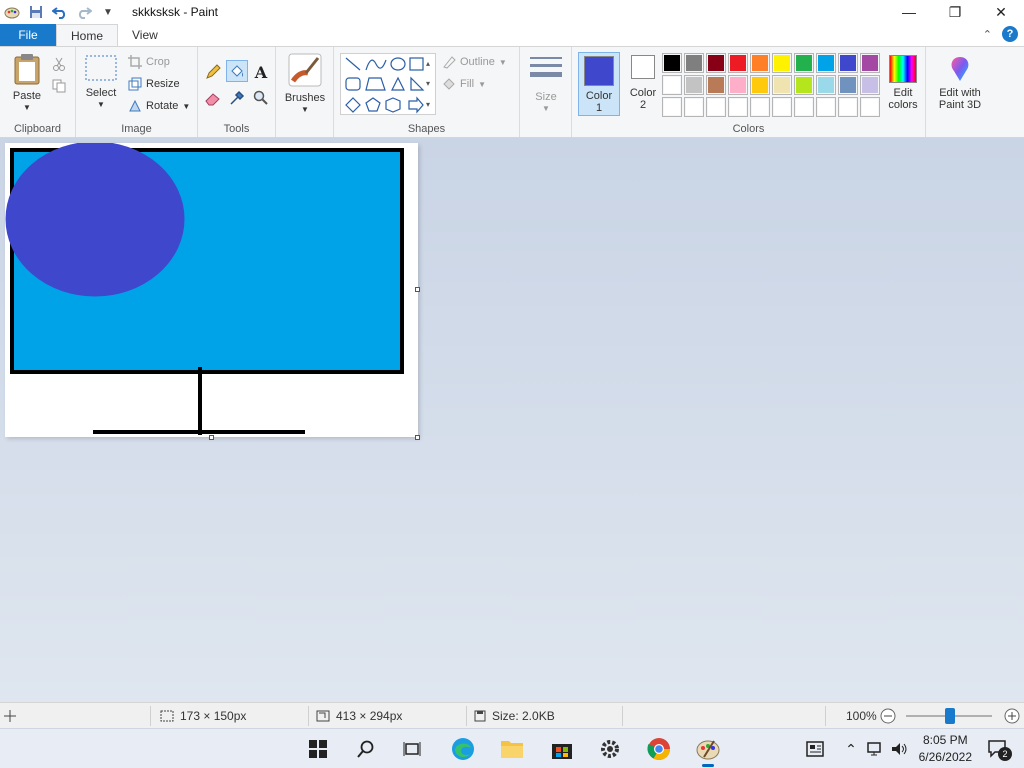 Image resolution: width=1024 pixels, height=768 pixels. Describe the element at coordinates (261, 72) in the screenshot. I see `text-tool-icon: A` at that location.